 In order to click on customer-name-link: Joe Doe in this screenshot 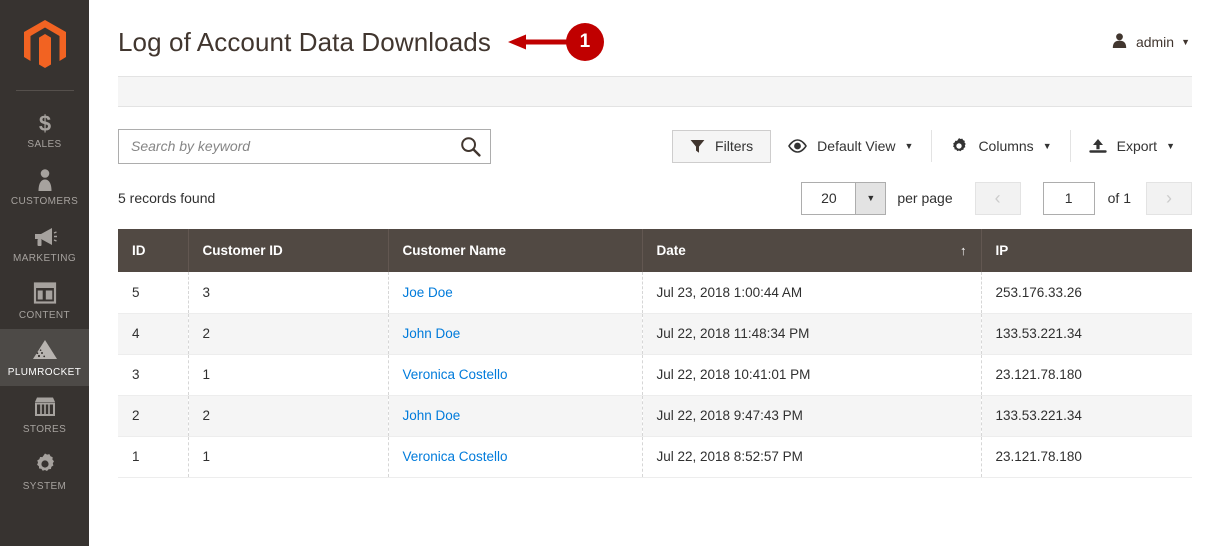, I will do `click(428, 292)`.